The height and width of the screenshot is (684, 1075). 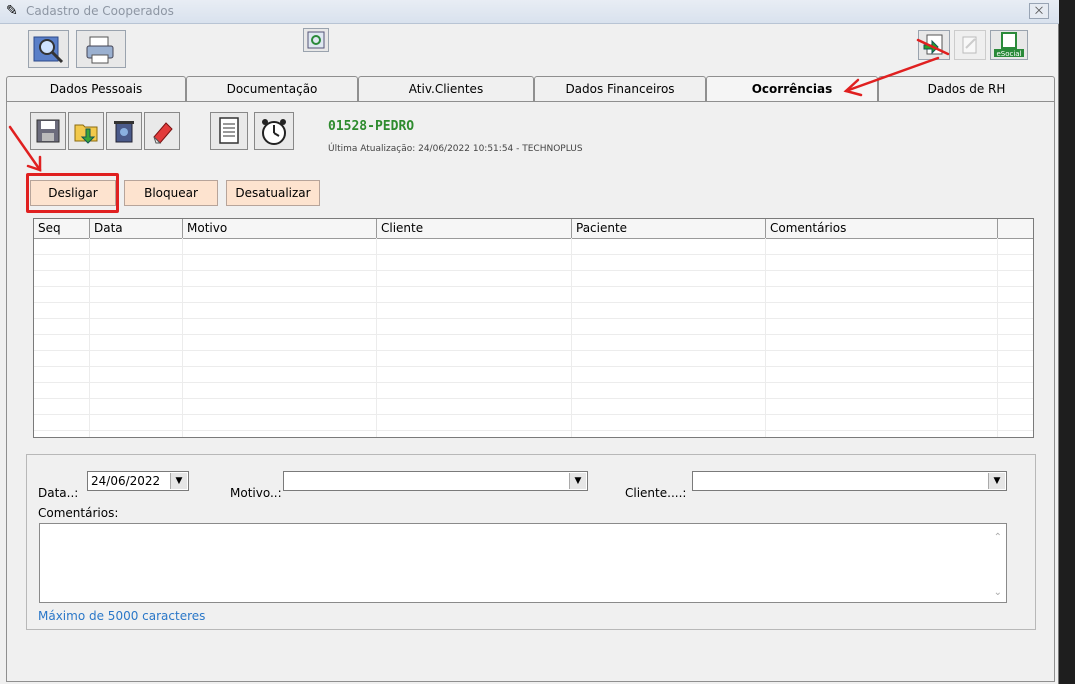 I want to click on report-button, so click(x=229, y=131).